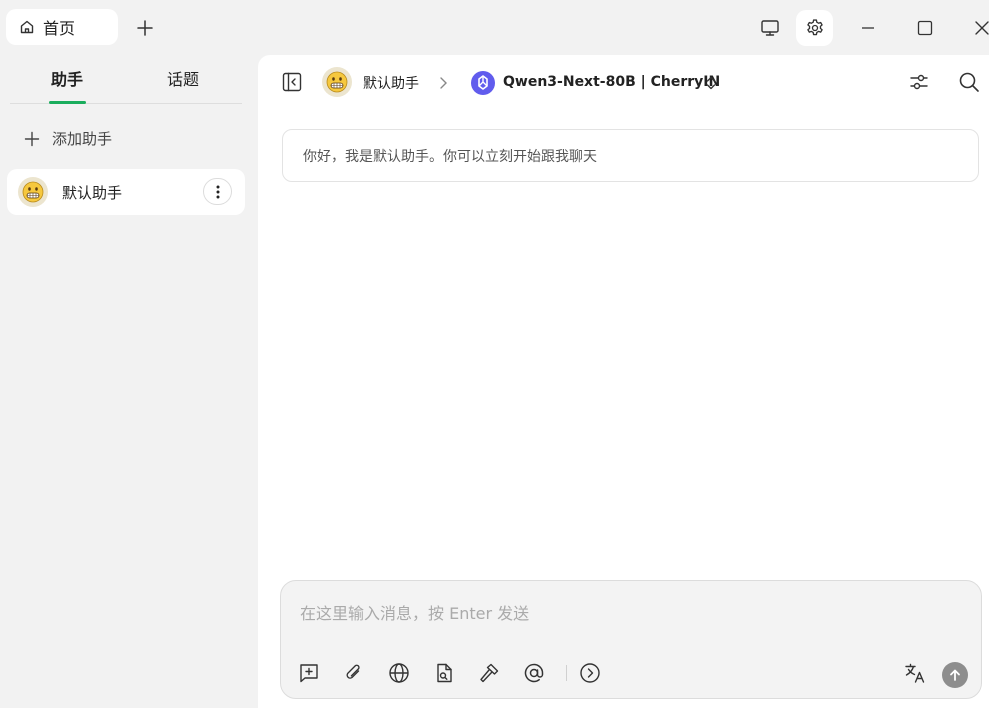 The width and height of the screenshot is (989, 708). I want to click on minimize-button, so click(868, 28).